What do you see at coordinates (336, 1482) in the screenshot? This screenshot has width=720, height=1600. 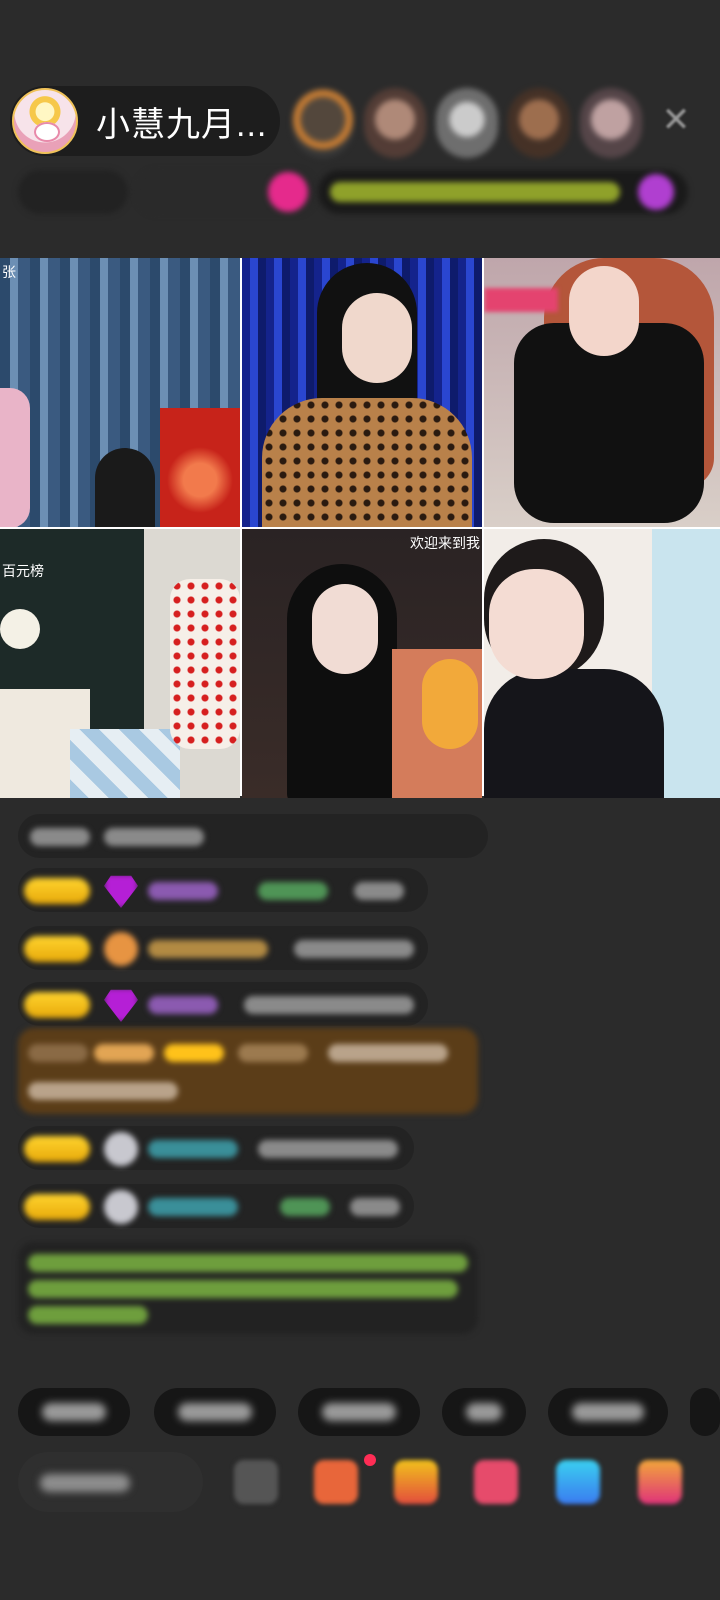 I see `shop-icon` at bounding box center [336, 1482].